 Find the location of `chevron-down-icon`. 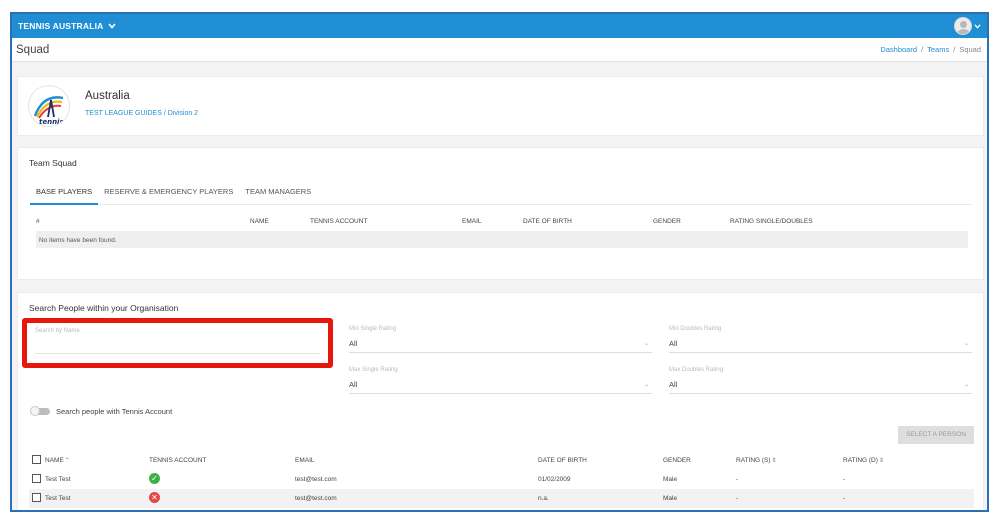

chevron-down-icon is located at coordinates (111, 26).